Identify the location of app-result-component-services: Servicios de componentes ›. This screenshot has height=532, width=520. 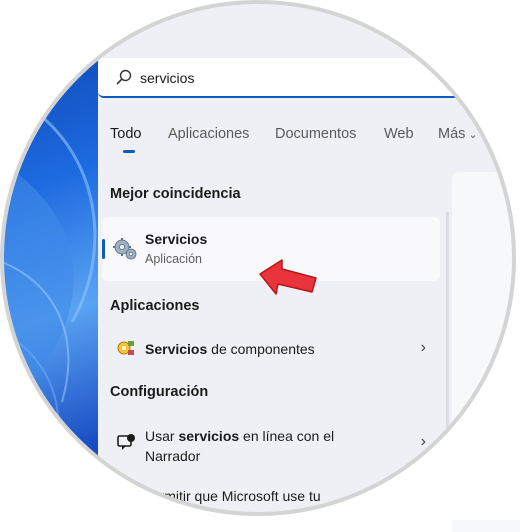
(271, 348).